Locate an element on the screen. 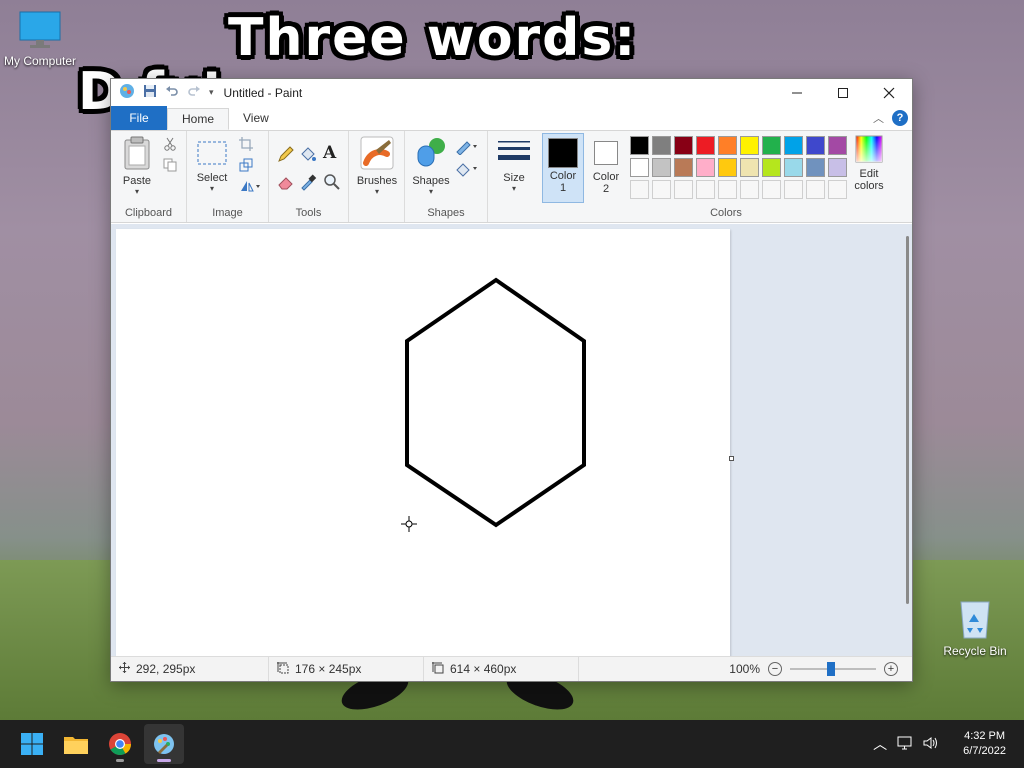 The height and width of the screenshot is (768, 1024). taskbar: ︿ 4:32 PM 6/7/2022 is located at coordinates (512, 744).